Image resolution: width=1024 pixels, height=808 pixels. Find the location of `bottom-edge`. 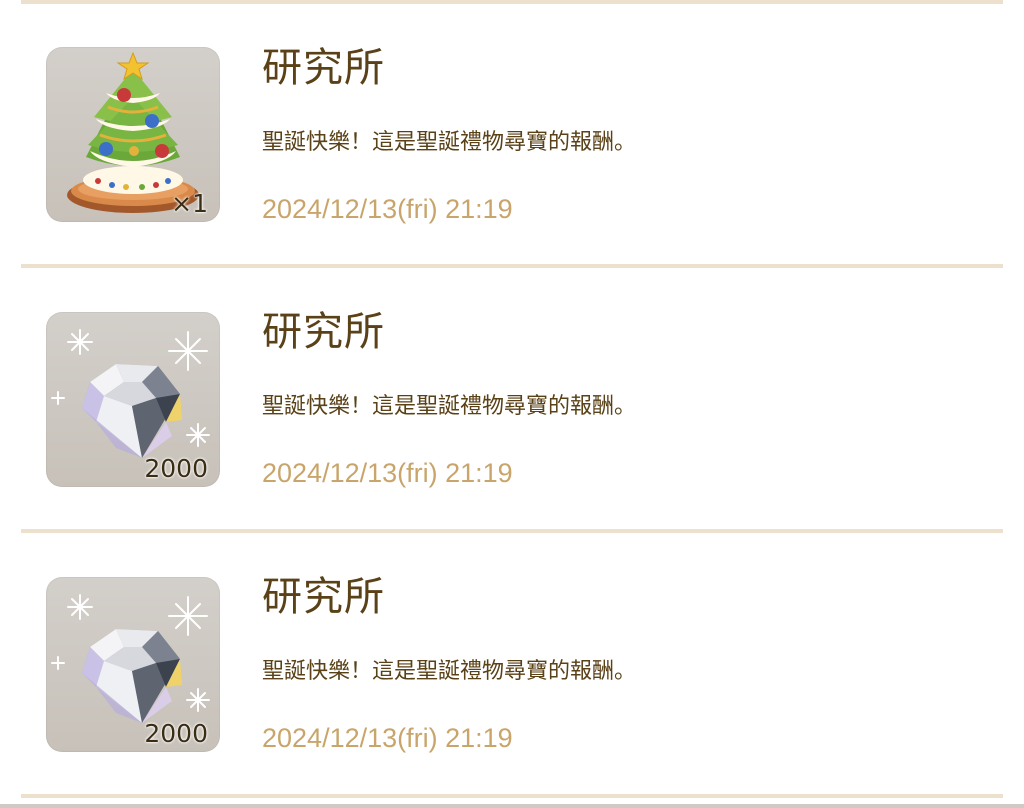

bottom-edge is located at coordinates (512, 806).